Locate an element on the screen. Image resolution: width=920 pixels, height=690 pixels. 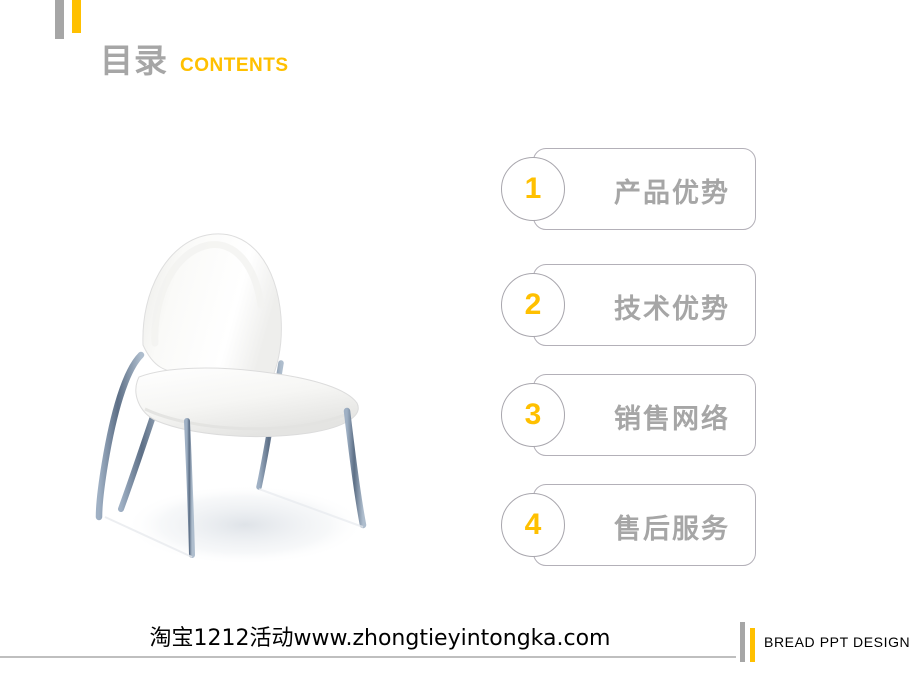
contents-item-1: 产品优势 1 is located at coordinates (629, 190).